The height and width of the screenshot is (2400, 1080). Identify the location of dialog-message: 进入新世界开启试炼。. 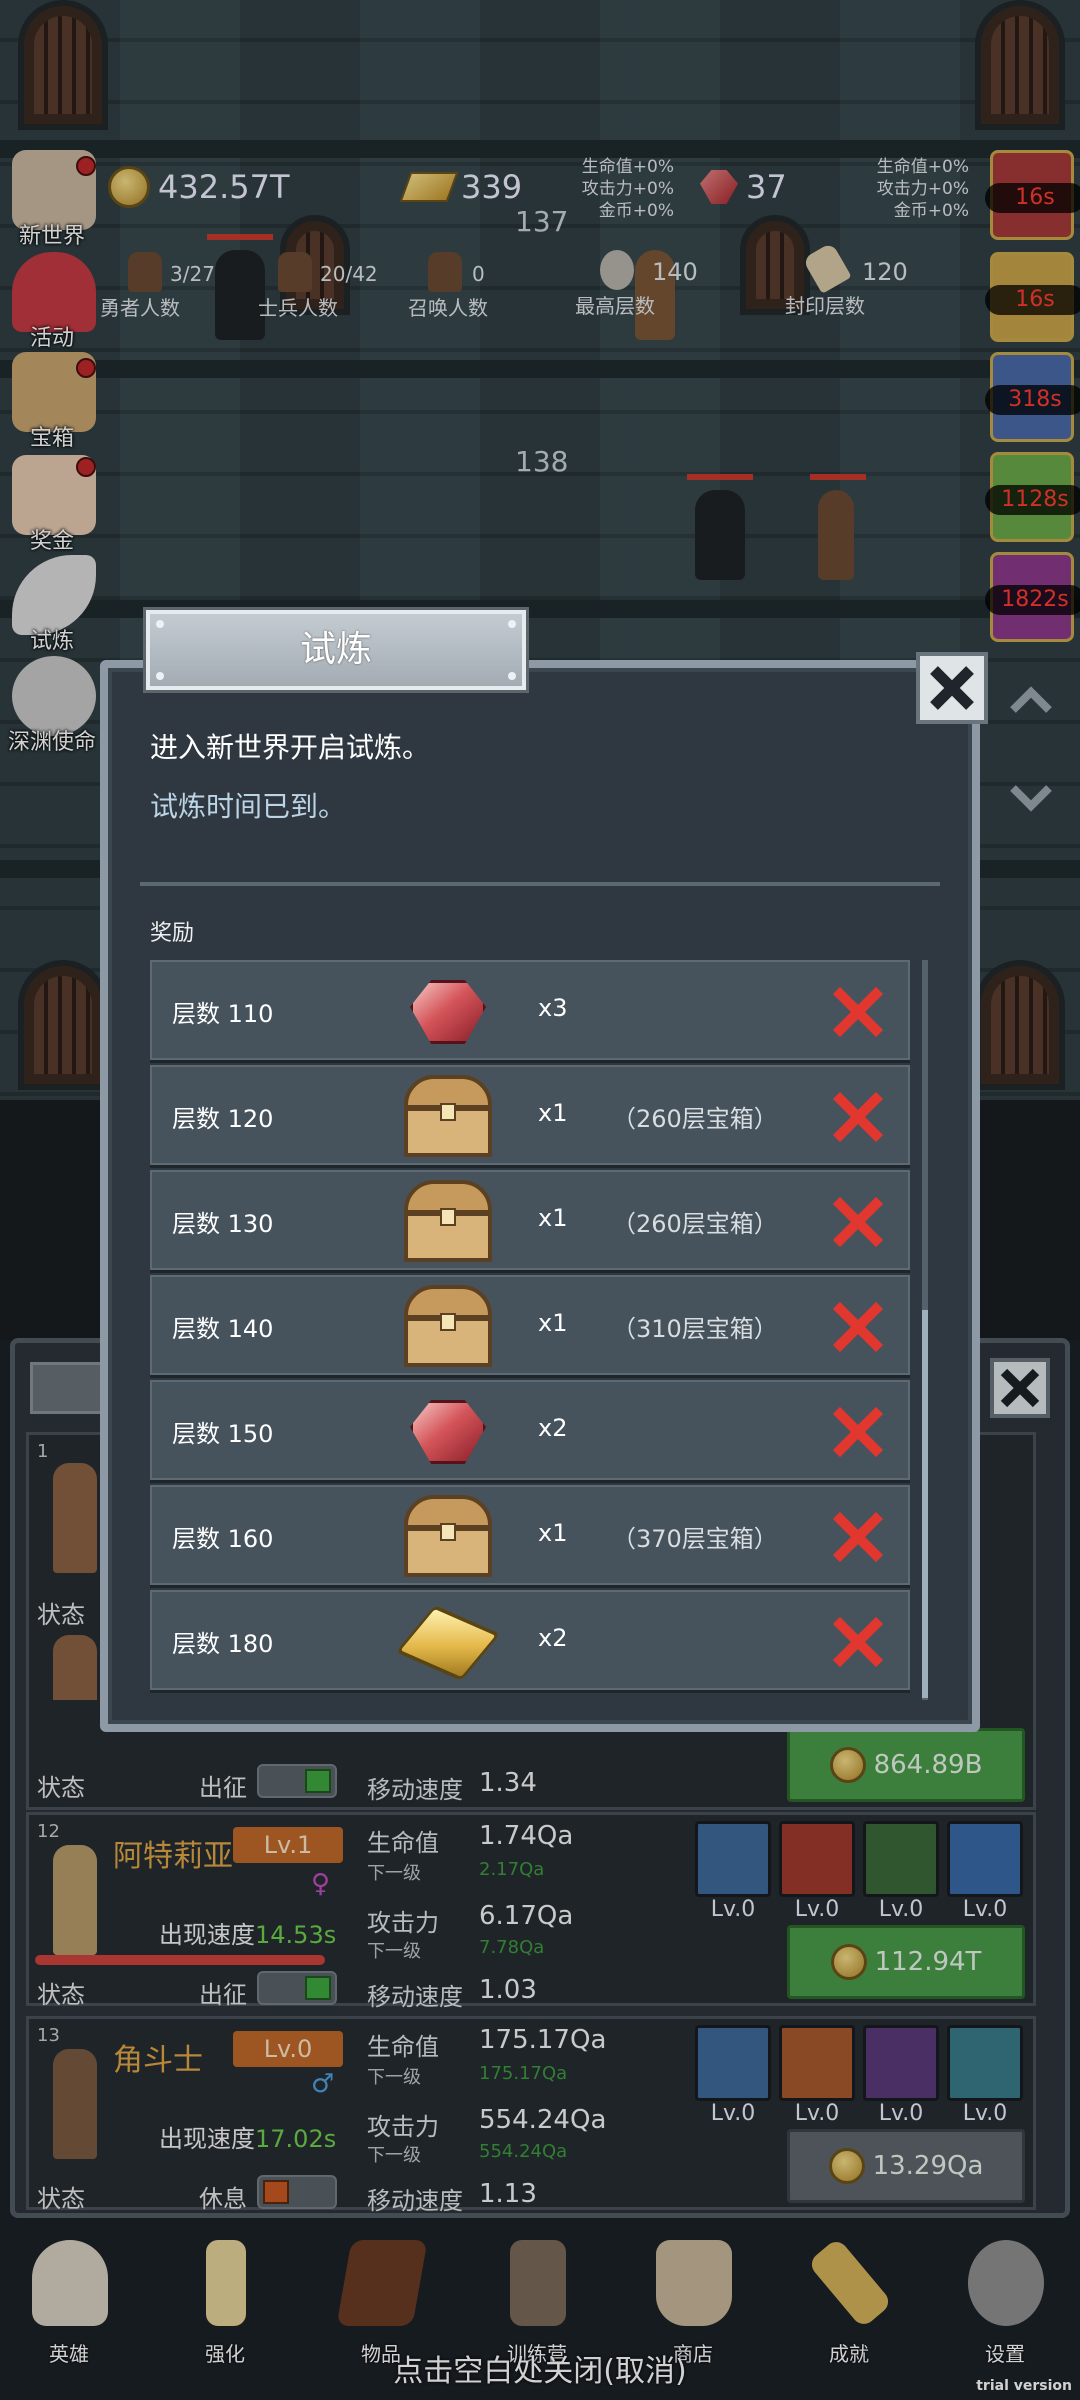
(290, 747).